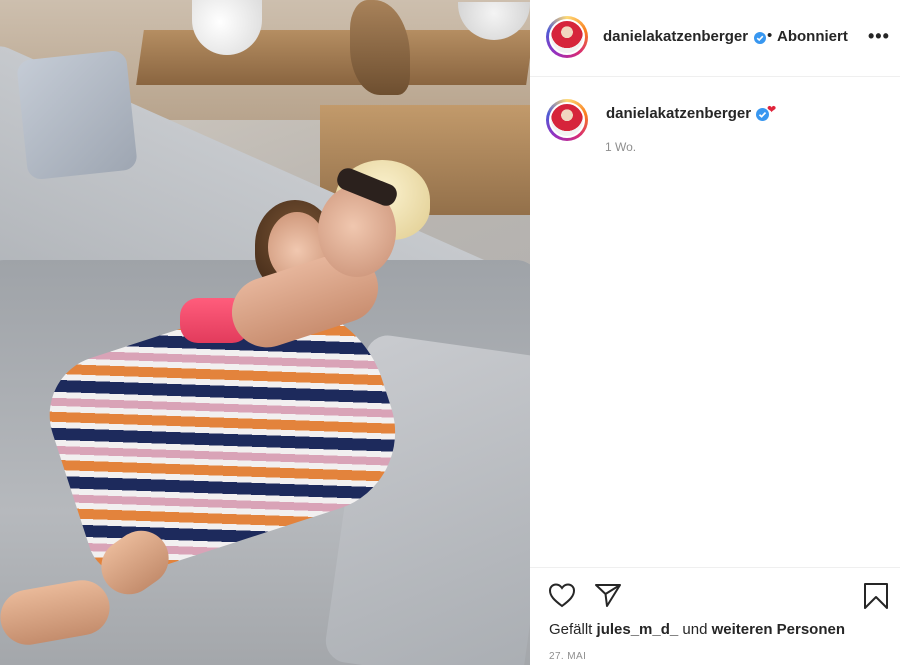 The height and width of the screenshot is (665, 900). Describe the element at coordinates (678, 113) in the screenshot. I see `caption-username: danielakatzenberger` at that location.